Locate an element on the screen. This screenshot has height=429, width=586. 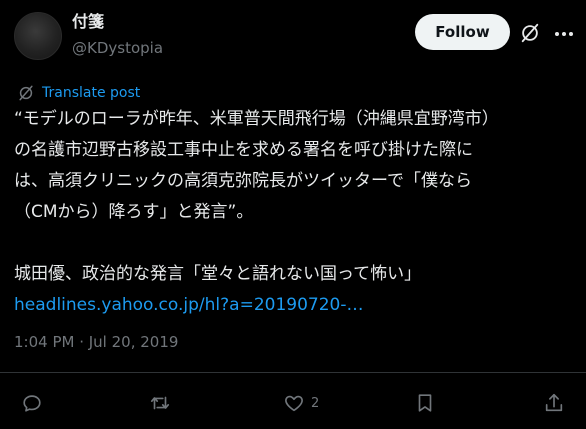
share-icon is located at coordinates (554, 402).